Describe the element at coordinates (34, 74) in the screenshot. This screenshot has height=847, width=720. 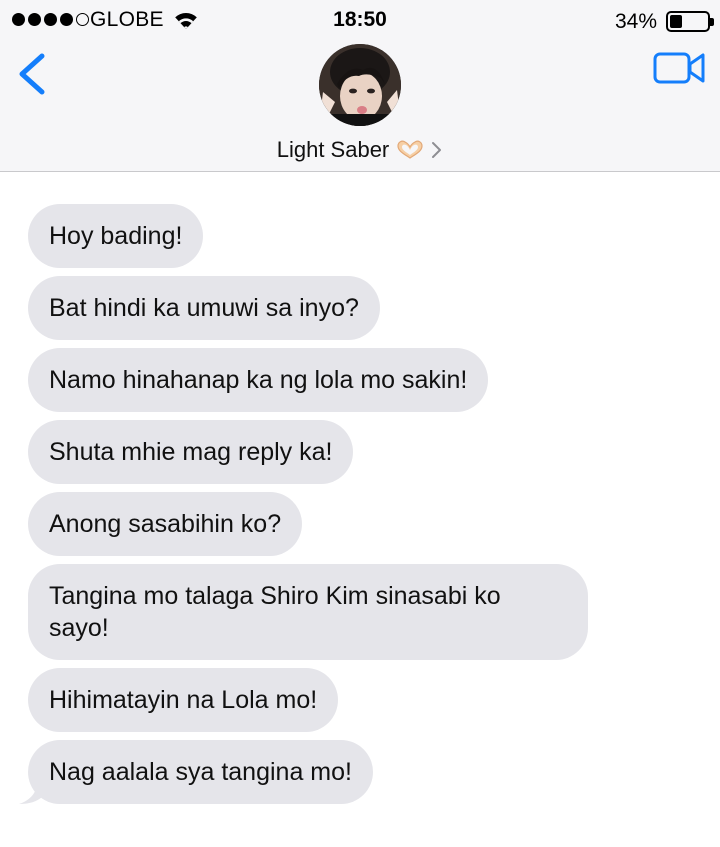
I see `back-button` at that location.